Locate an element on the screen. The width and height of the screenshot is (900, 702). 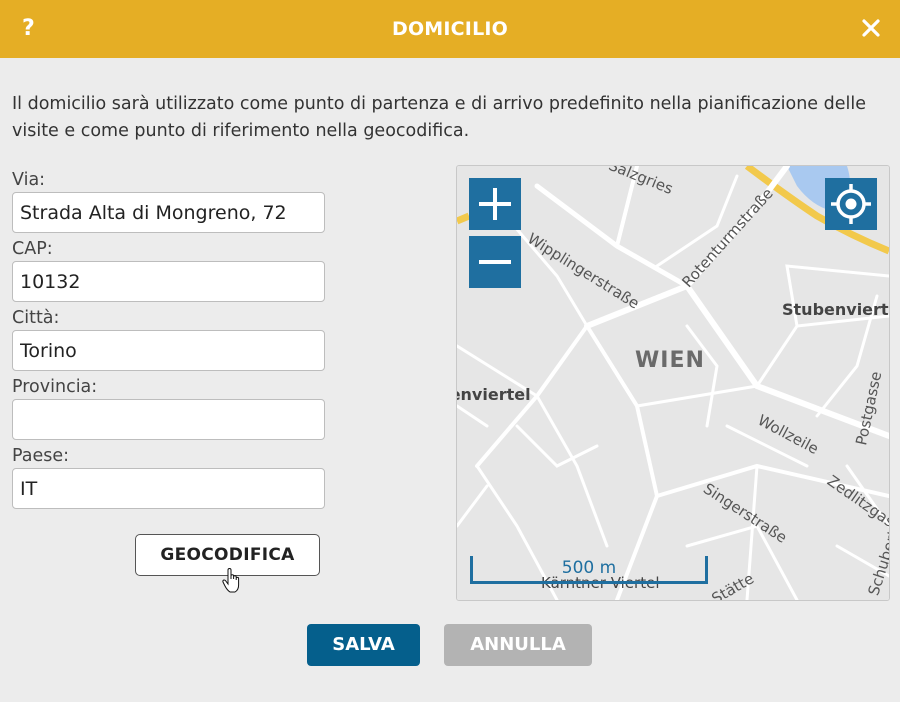
map-scale-label: 500 m is located at coordinates (589, 568).